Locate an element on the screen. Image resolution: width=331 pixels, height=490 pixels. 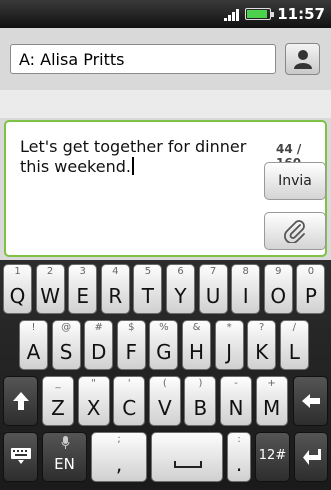
key-hint: 7 is located at coordinates (213, 271).